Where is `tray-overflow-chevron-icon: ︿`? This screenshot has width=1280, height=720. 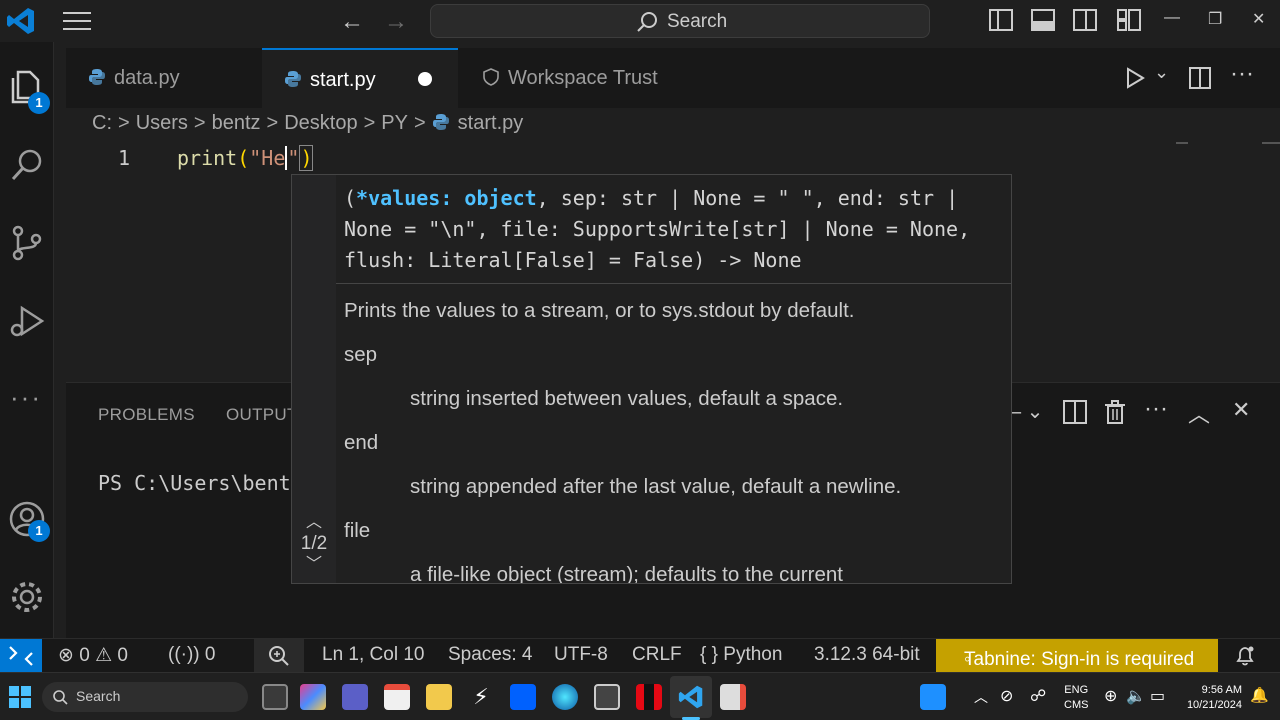
tray-overflow-chevron-icon: ︿ is located at coordinates (981, 697).